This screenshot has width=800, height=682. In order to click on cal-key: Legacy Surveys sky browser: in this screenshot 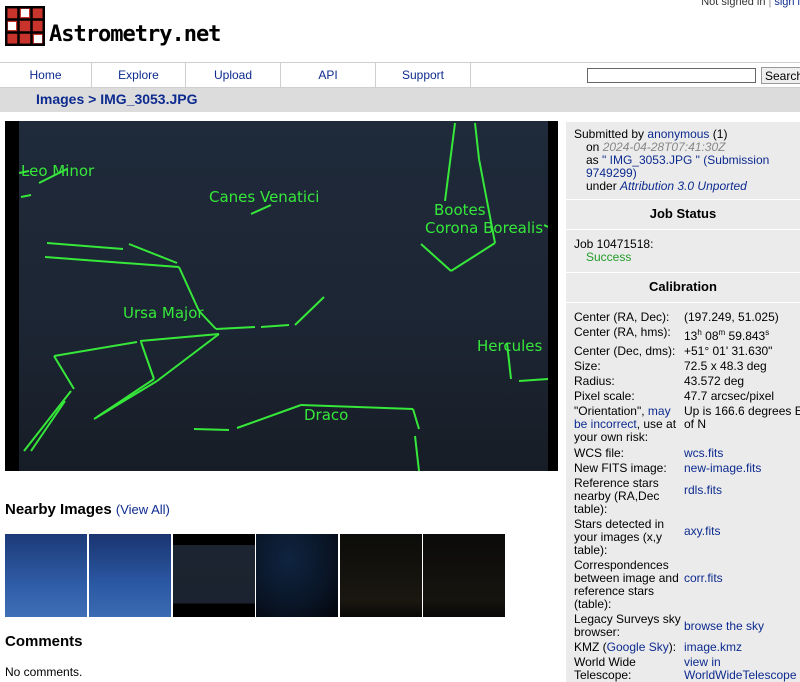, I will do `click(627, 625)`.